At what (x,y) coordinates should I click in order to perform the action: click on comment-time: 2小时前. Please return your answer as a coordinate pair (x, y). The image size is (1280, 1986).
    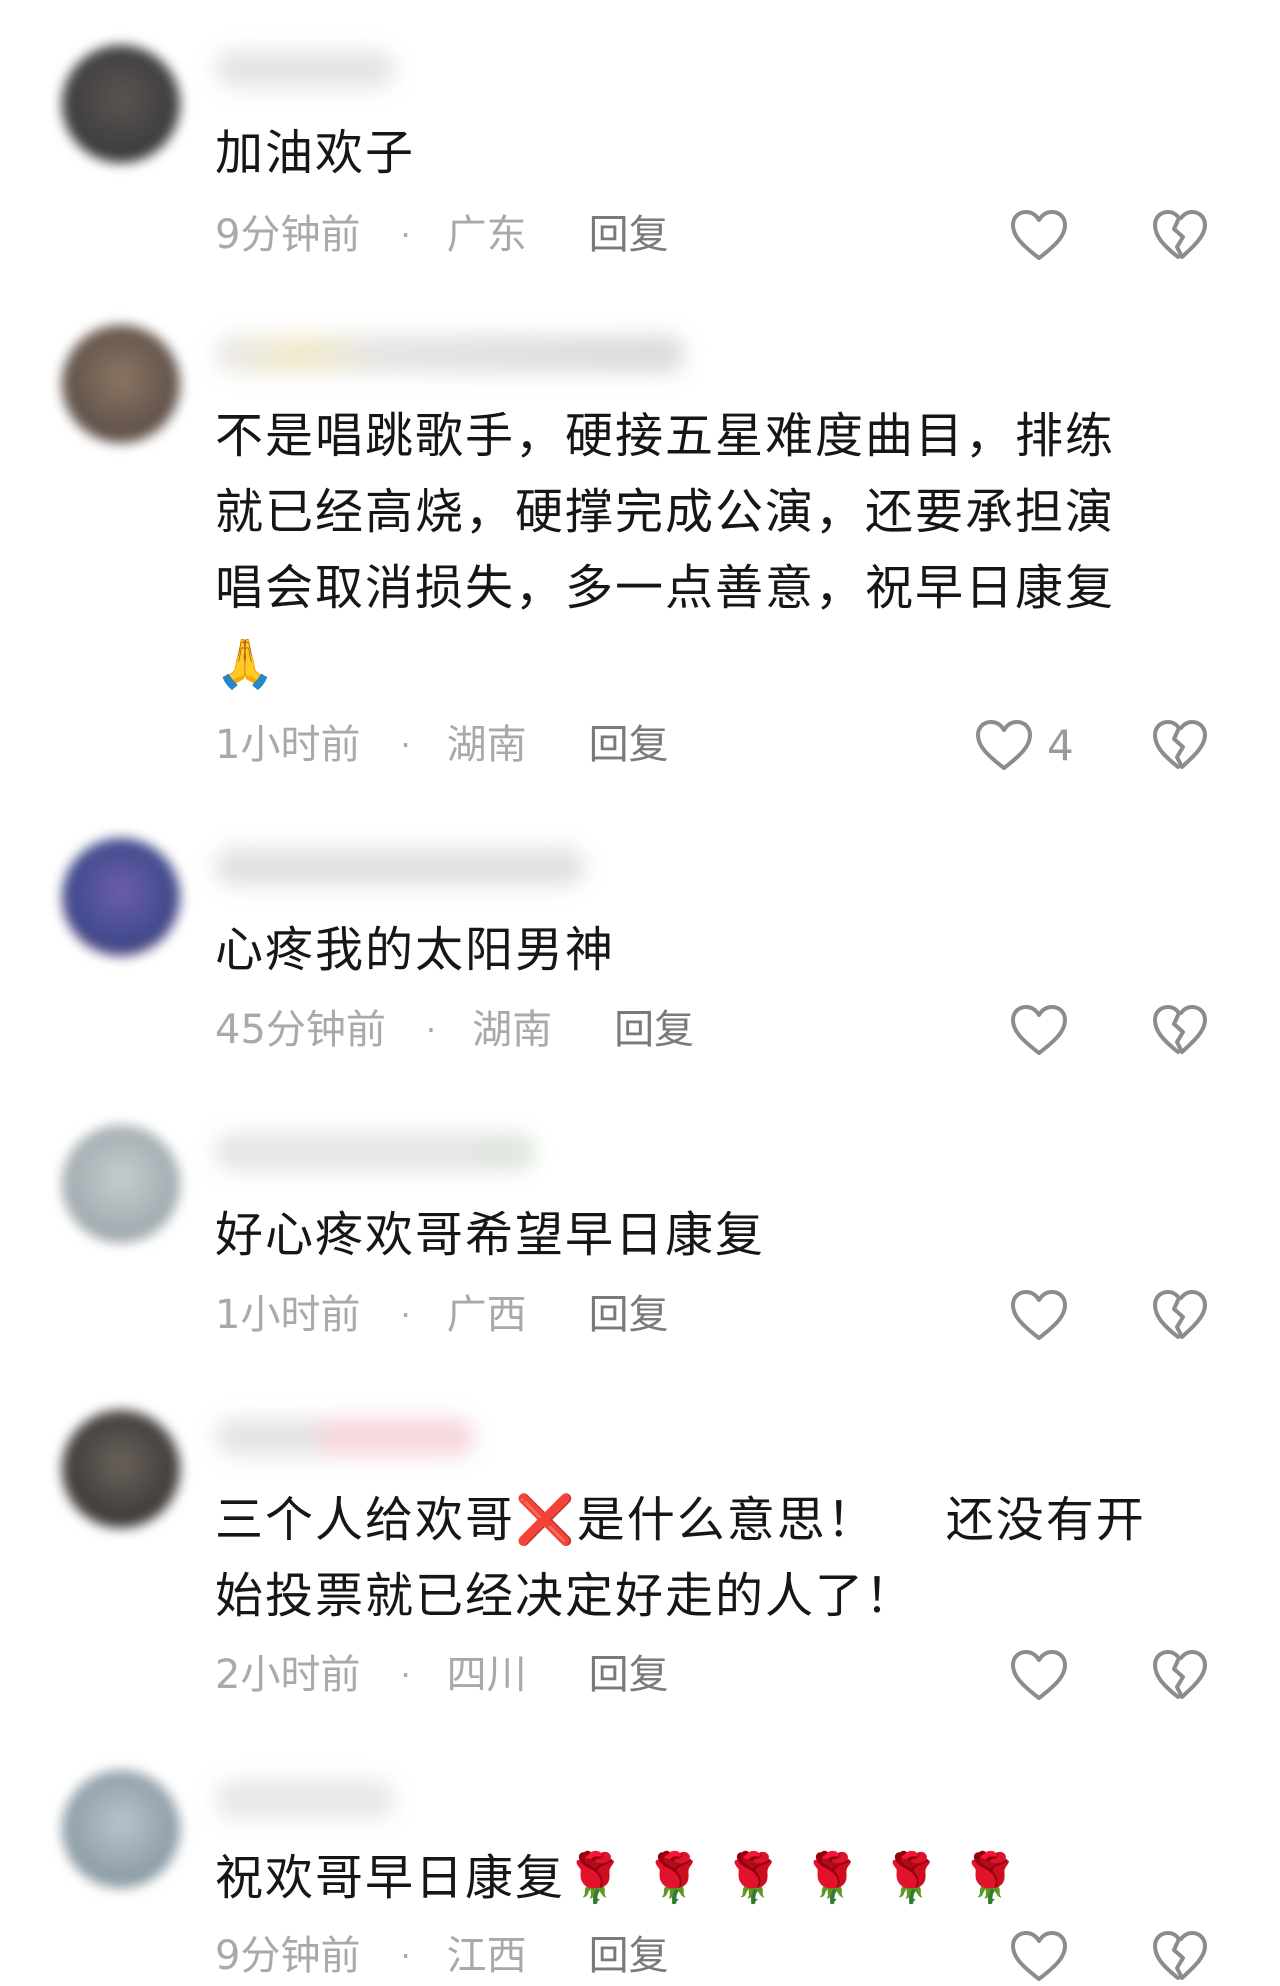
    Looking at the image, I should click on (288, 1675).